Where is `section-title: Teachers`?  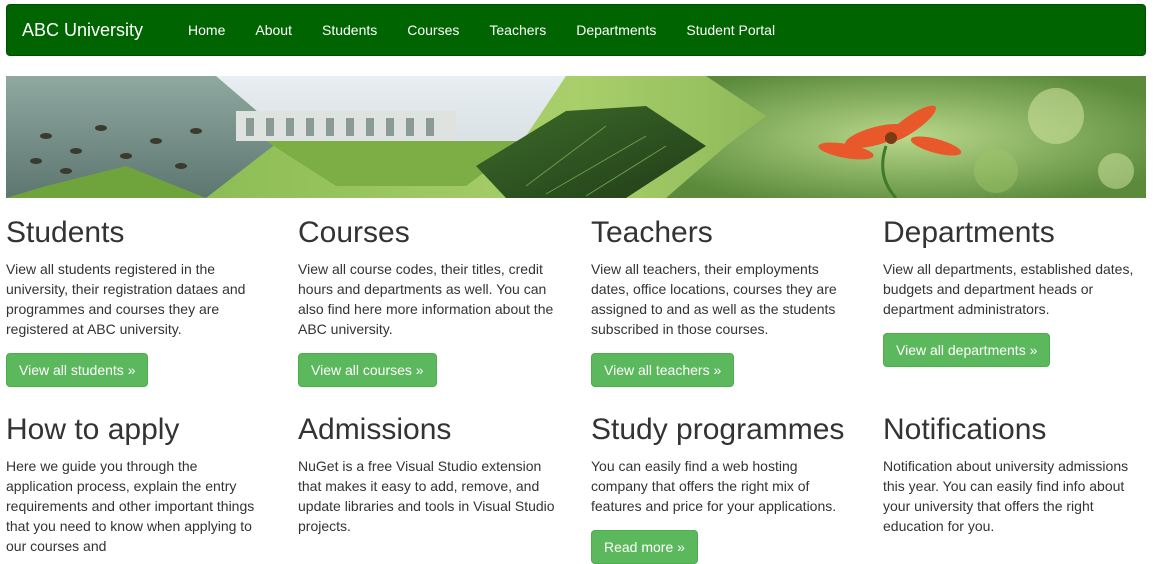
section-title: Teachers is located at coordinates (652, 232).